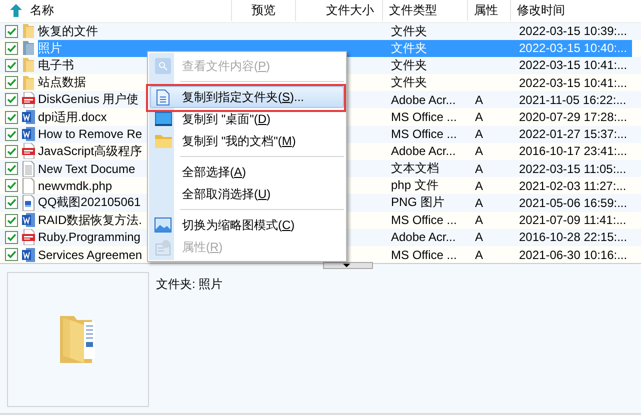  I want to click on magnifier-icon, so click(163, 66).